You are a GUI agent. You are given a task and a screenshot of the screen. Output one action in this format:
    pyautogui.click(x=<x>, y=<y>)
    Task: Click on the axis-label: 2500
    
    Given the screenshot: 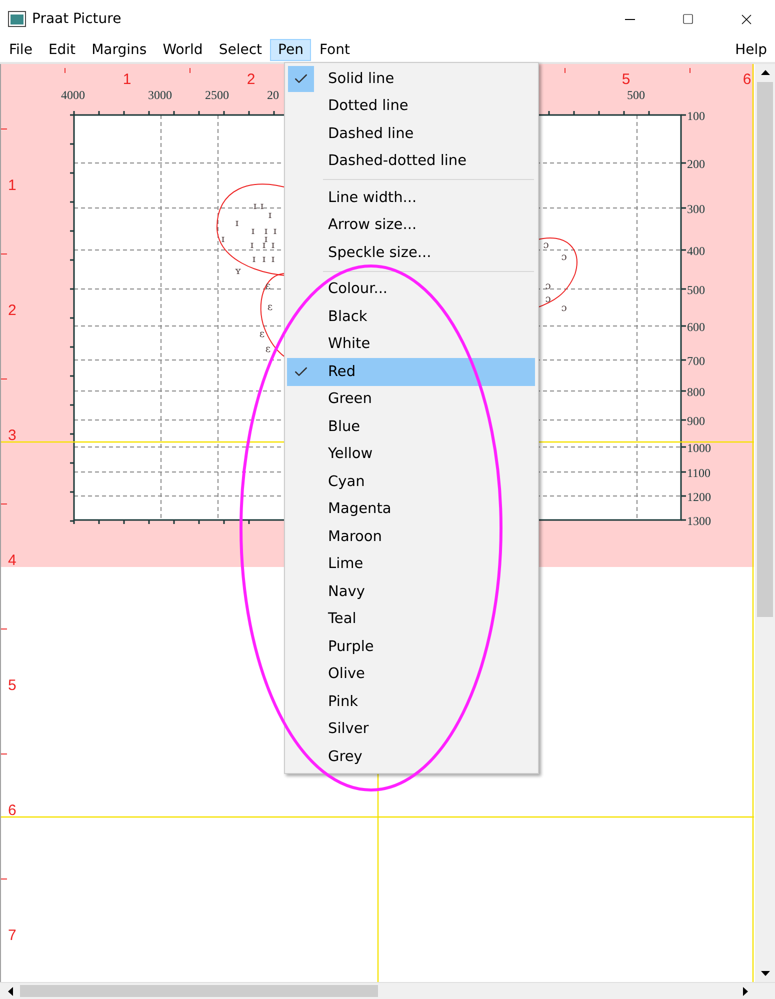 What is the action you would take?
    pyautogui.click(x=217, y=95)
    